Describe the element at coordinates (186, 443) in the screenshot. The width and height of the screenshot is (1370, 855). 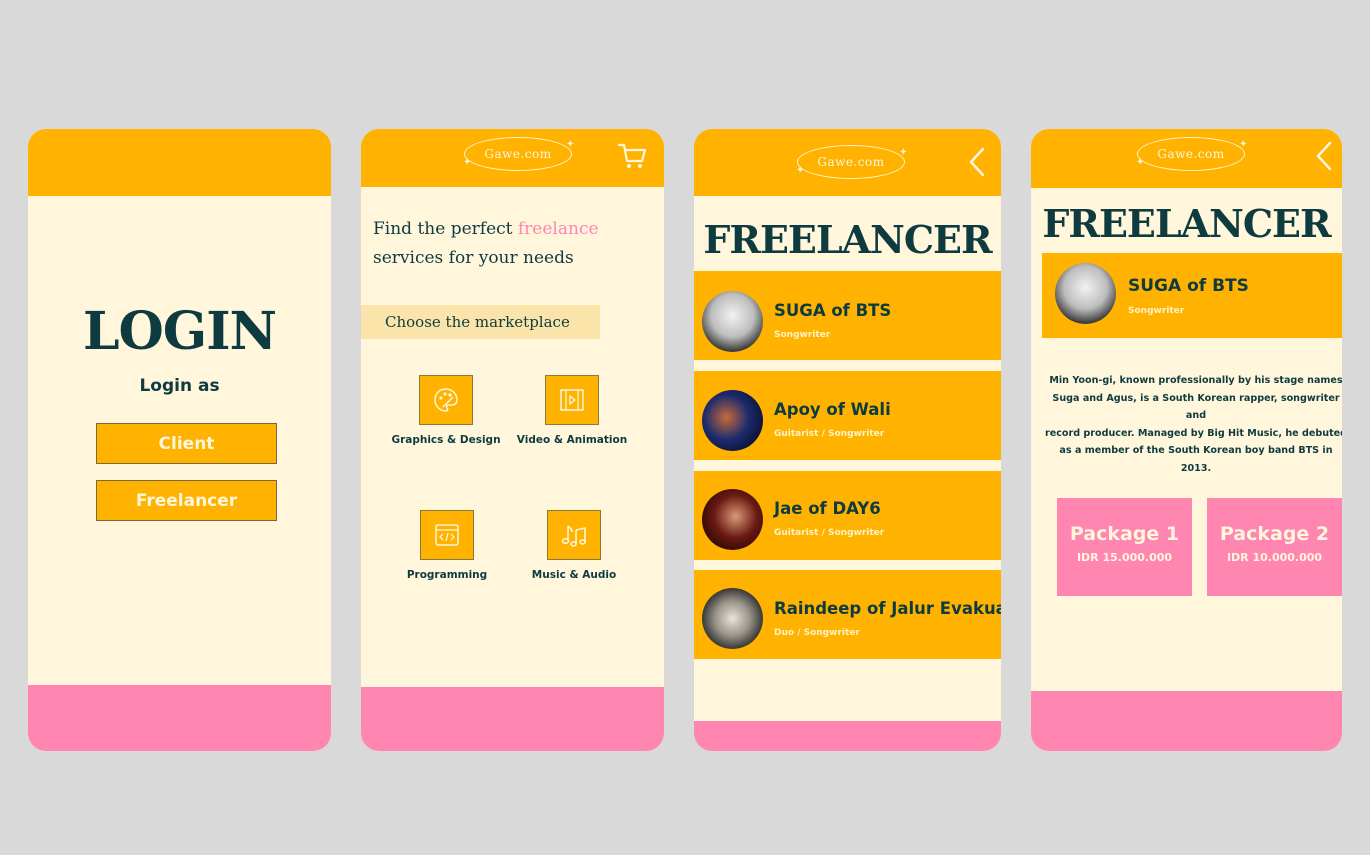
I see `client-button: Client` at that location.